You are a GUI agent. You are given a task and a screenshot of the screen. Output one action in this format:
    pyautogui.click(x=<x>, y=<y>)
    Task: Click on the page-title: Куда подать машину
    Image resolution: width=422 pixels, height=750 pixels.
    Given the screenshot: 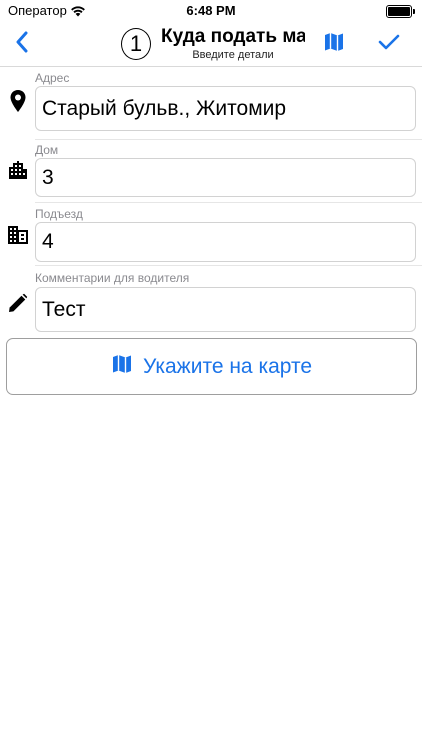 What is the action you would take?
    pyautogui.click(x=233, y=36)
    